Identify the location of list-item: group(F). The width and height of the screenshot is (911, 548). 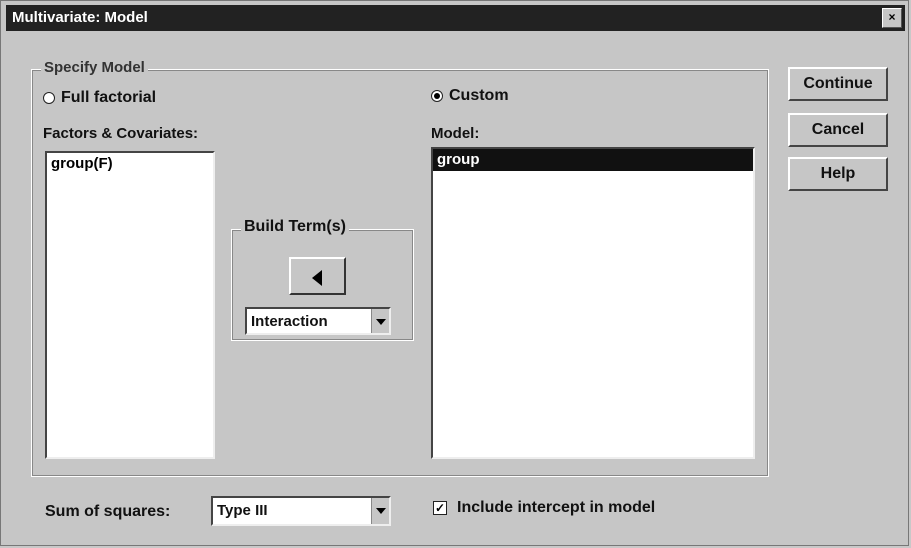
(130, 164).